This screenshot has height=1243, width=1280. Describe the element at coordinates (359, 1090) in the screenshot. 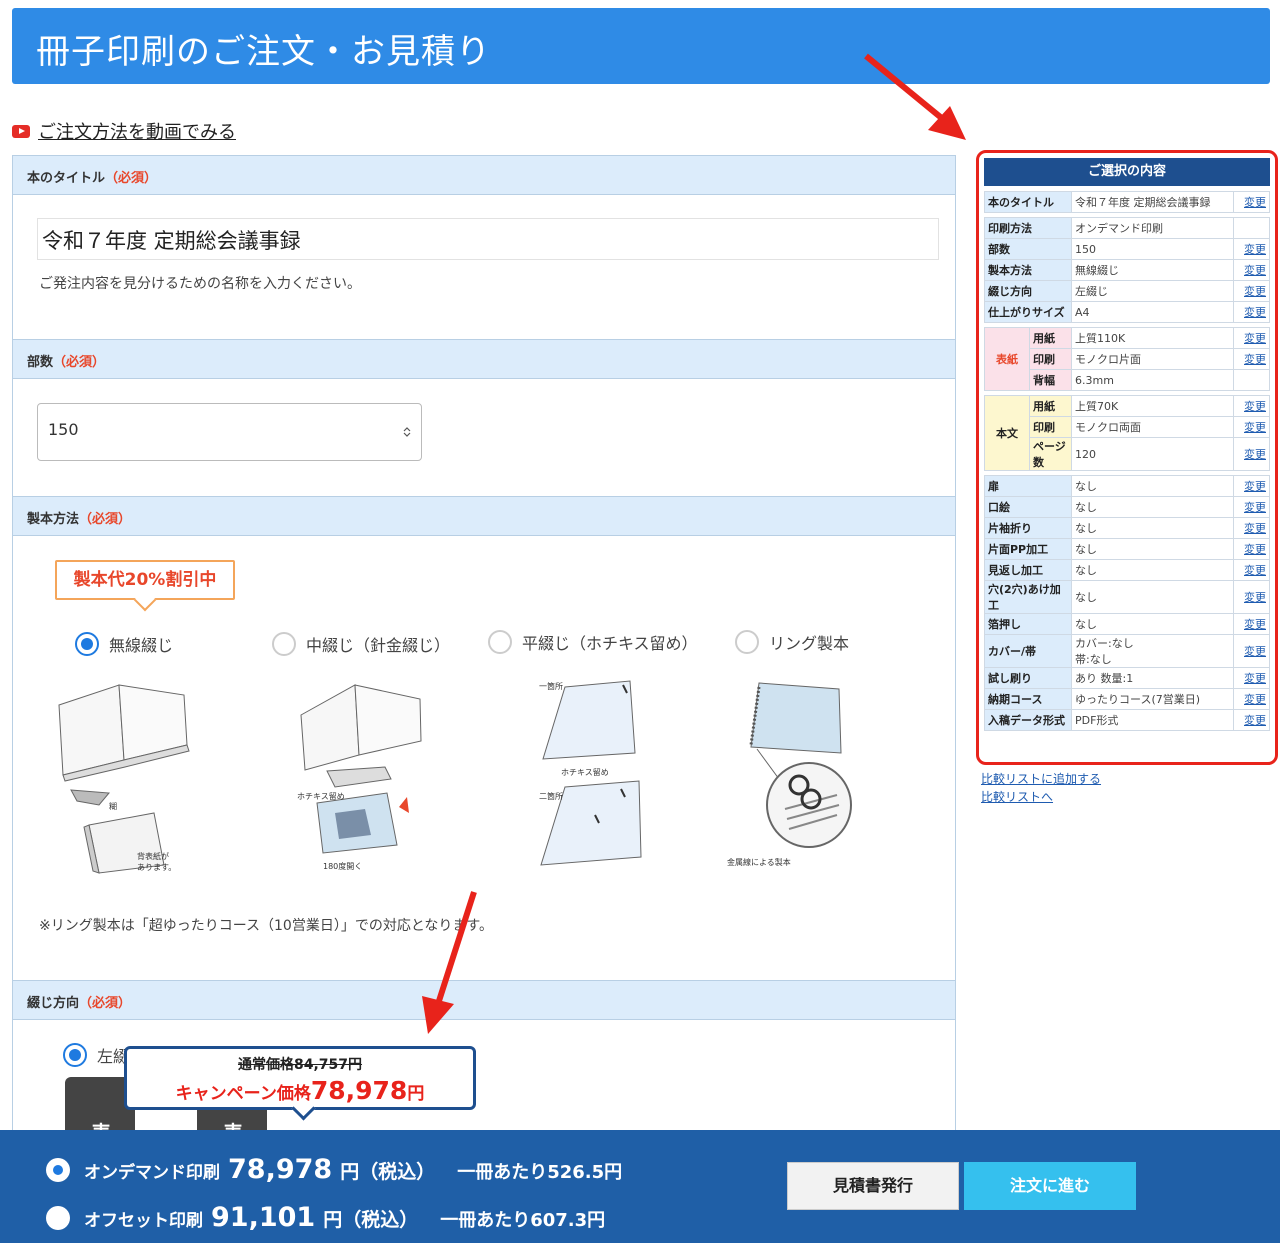

I see `campaign-price-amount: 78,978` at that location.